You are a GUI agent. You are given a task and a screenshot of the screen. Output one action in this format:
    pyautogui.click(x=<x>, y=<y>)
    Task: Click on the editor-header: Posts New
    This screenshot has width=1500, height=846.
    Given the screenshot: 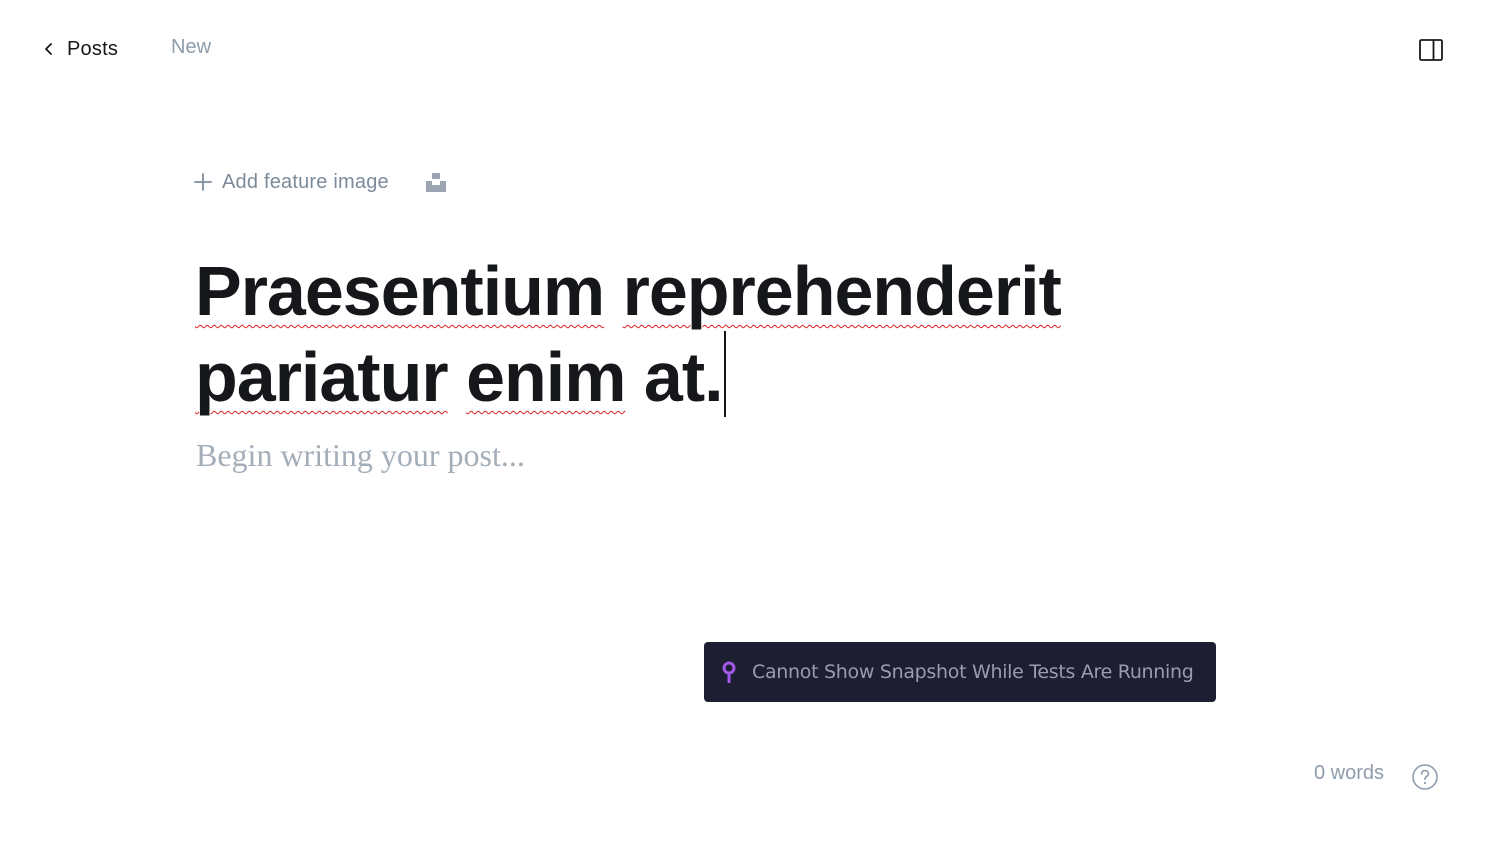 What is the action you would take?
    pyautogui.click(x=750, y=49)
    